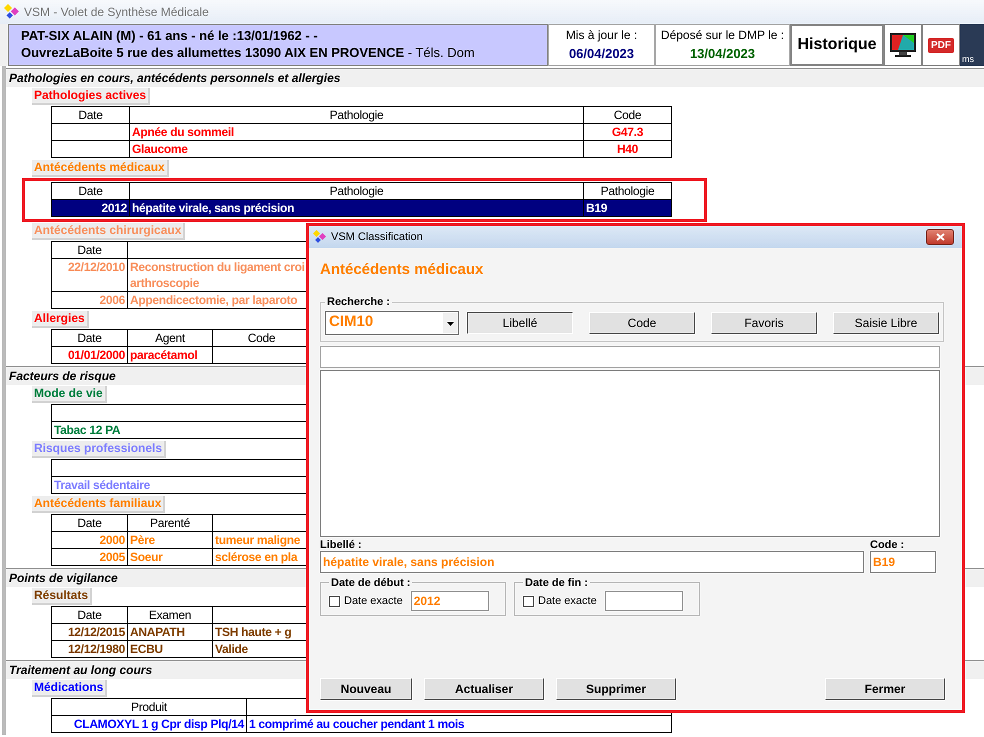 This screenshot has width=984, height=737. Describe the element at coordinates (60, 319) in the screenshot. I see `section-label: Allergies` at that location.